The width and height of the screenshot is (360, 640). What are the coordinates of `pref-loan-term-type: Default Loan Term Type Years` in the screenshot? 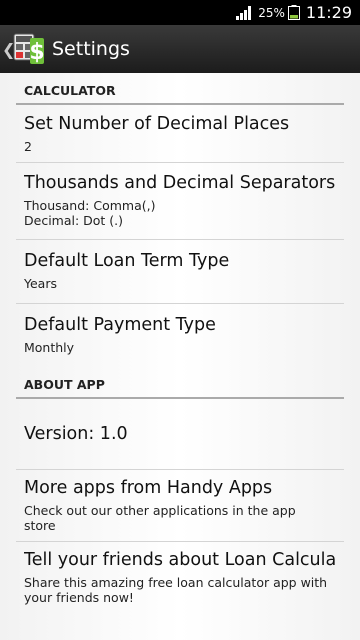 It's located at (180, 271).